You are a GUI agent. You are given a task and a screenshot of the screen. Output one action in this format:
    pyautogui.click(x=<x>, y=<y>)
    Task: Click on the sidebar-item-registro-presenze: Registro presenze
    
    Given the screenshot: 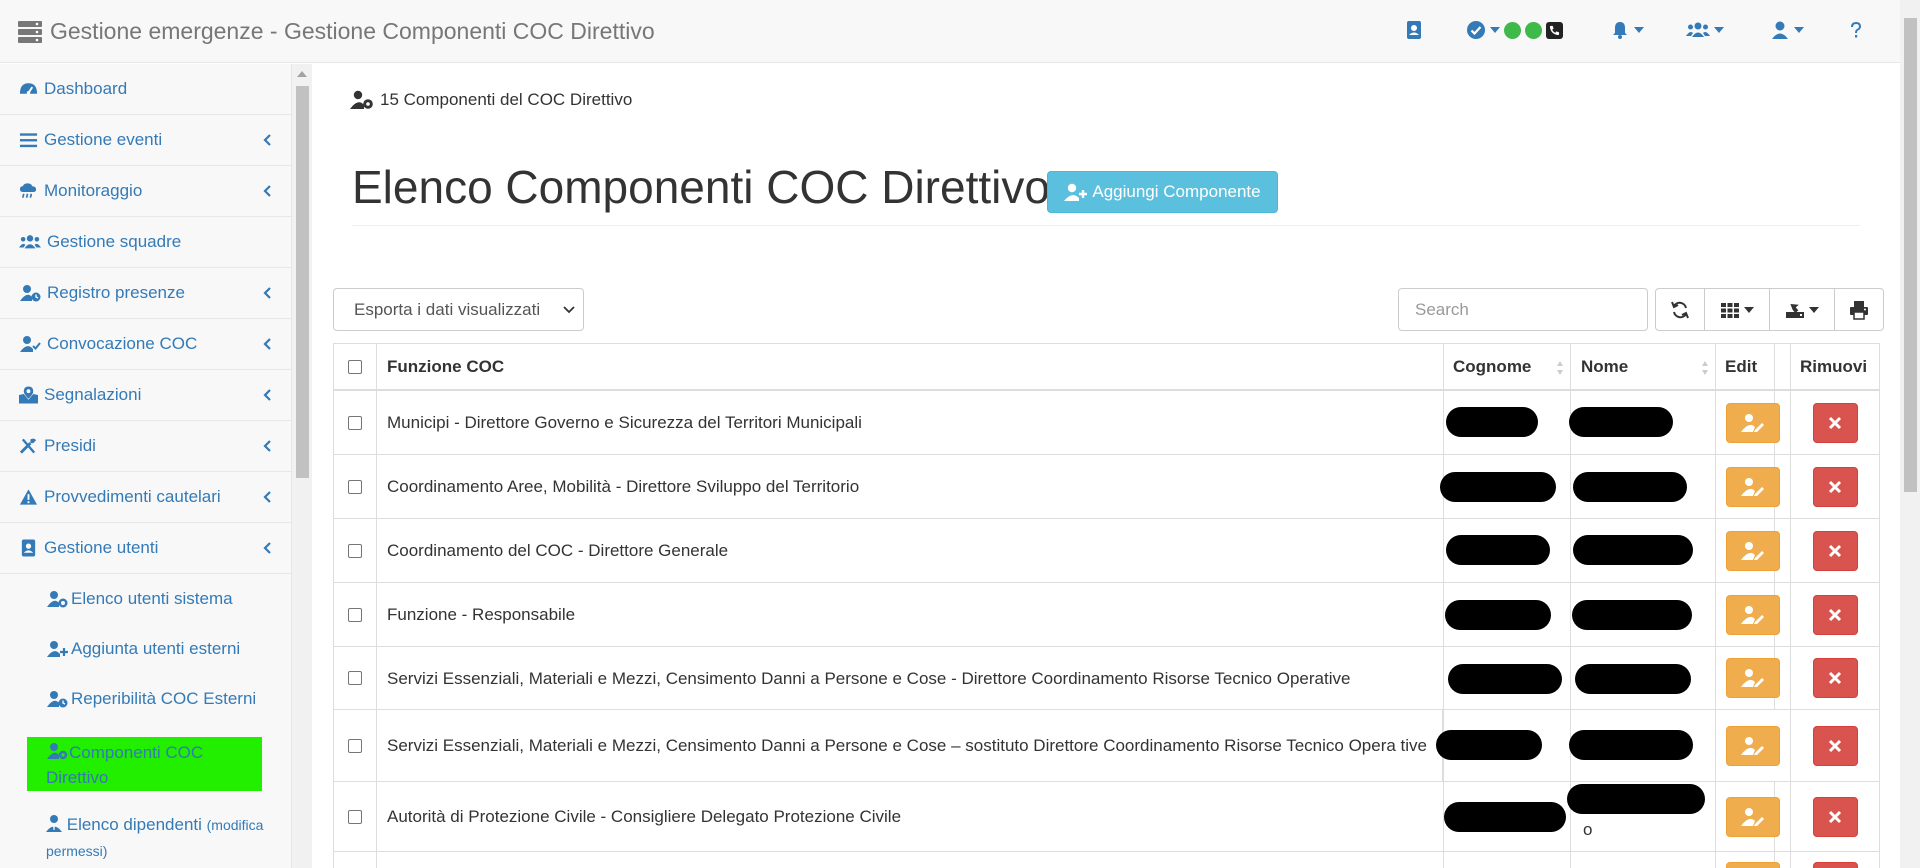 What is the action you would take?
    pyautogui.click(x=146, y=293)
    